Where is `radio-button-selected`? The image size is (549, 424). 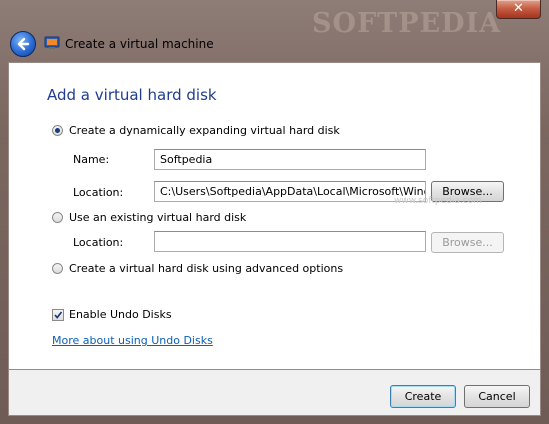 radio-button-selected is located at coordinates (57, 130).